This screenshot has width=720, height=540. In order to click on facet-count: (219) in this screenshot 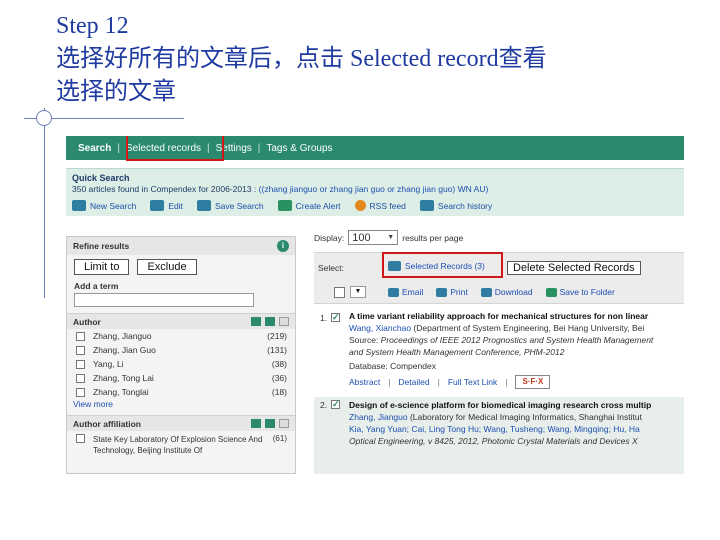, I will do `click(277, 336)`.